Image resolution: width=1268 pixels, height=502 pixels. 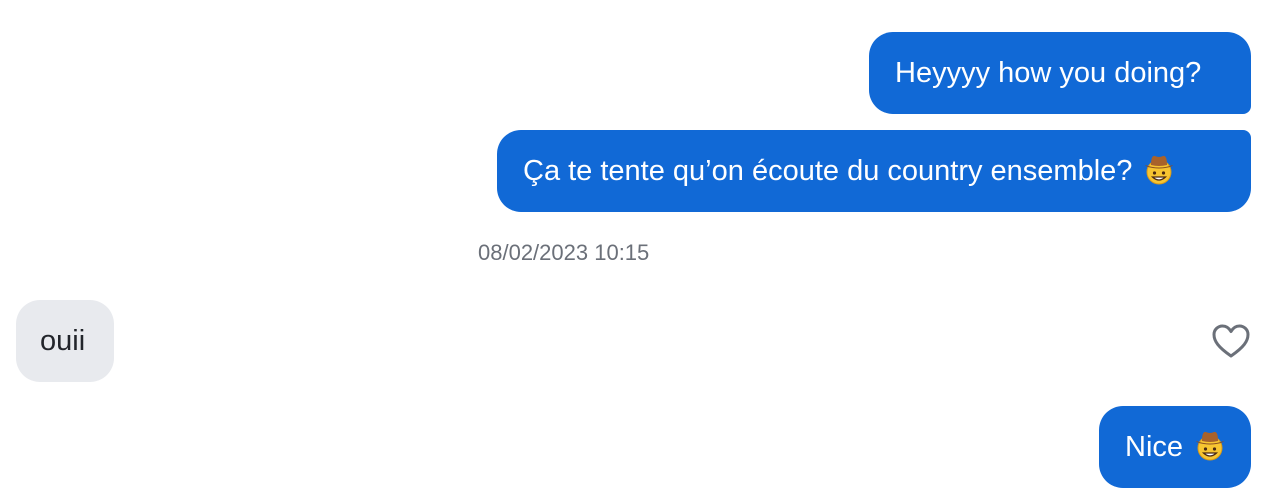 What do you see at coordinates (1158, 447) in the screenshot?
I see `message-text: Nice` at bounding box center [1158, 447].